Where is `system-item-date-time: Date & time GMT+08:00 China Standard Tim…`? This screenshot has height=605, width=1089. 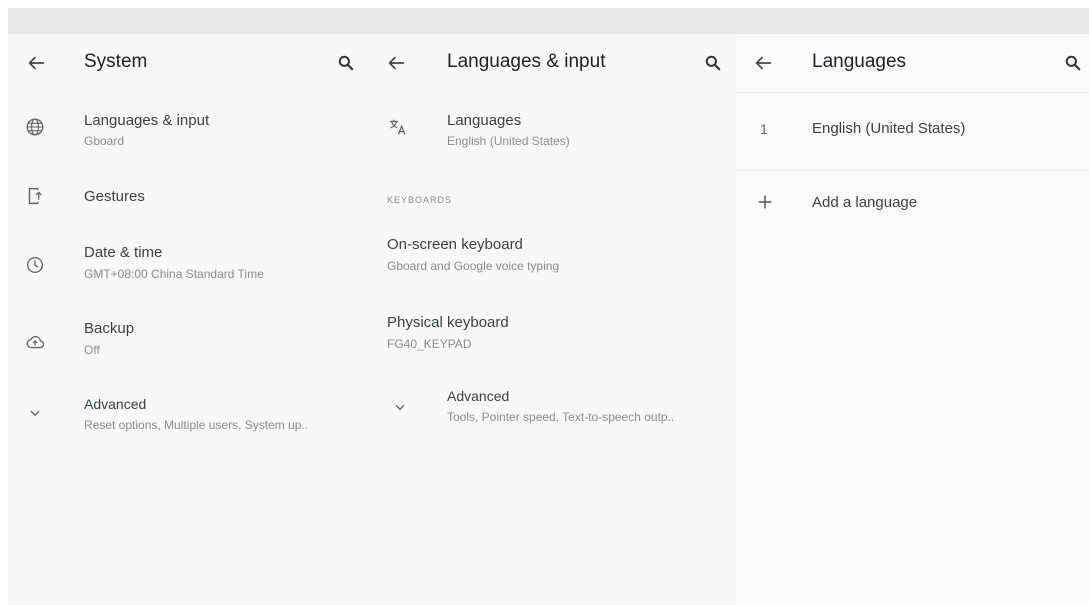 system-item-date-time: Date & time GMT+08:00 China Standard Tim… is located at coordinates (187, 265).